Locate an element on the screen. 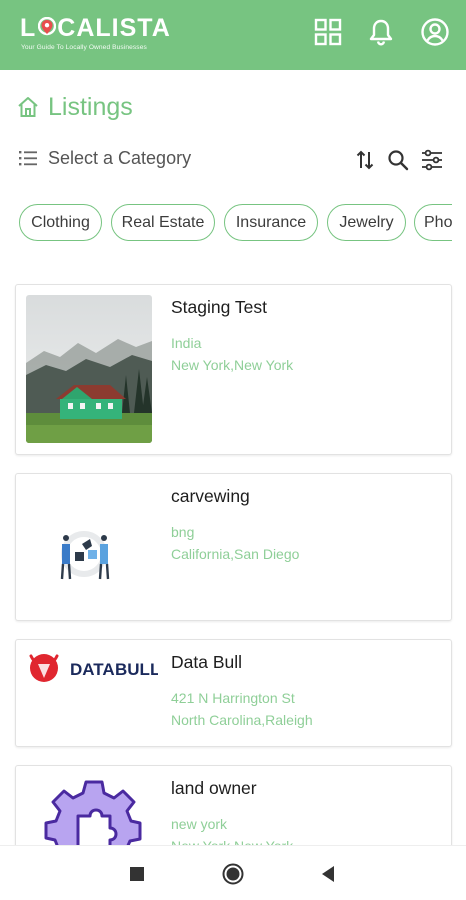 This screenshot has height=900, width=466. chip-partial: Pho is located at coordinates (433, 222).